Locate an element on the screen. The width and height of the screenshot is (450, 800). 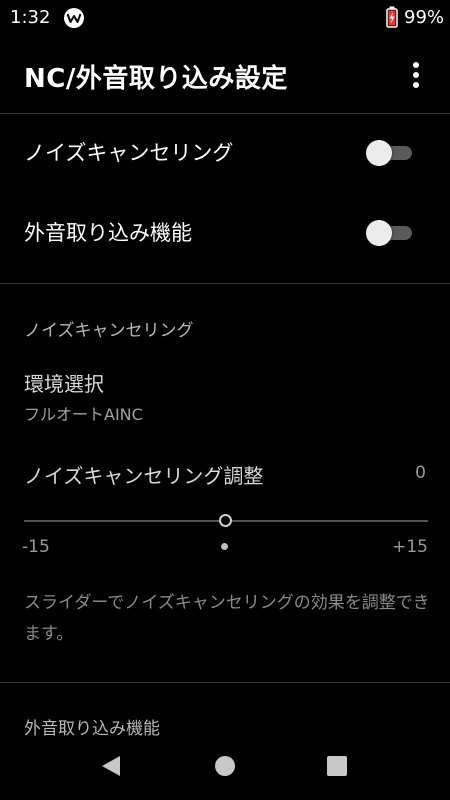
battery-charging-icon is located at coordinates (392, 17).